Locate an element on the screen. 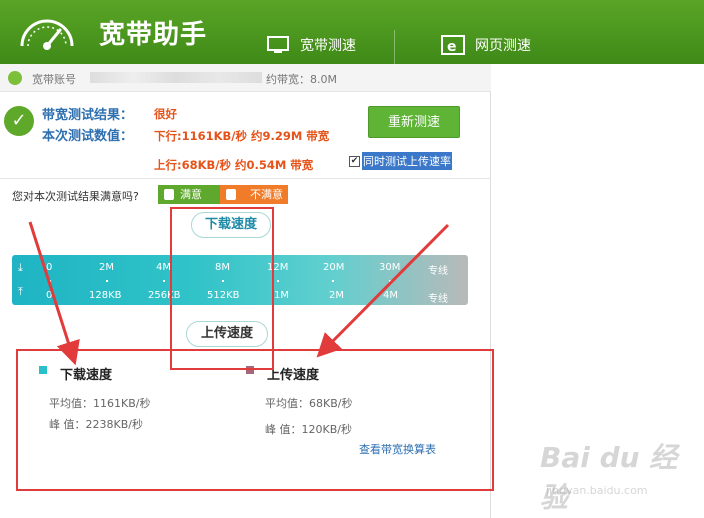 The height and width of the screenshot is (518, 704). upload-result: 上行:68KB/秒 约0.54M 带宽 is located at coordinates (234, 165).